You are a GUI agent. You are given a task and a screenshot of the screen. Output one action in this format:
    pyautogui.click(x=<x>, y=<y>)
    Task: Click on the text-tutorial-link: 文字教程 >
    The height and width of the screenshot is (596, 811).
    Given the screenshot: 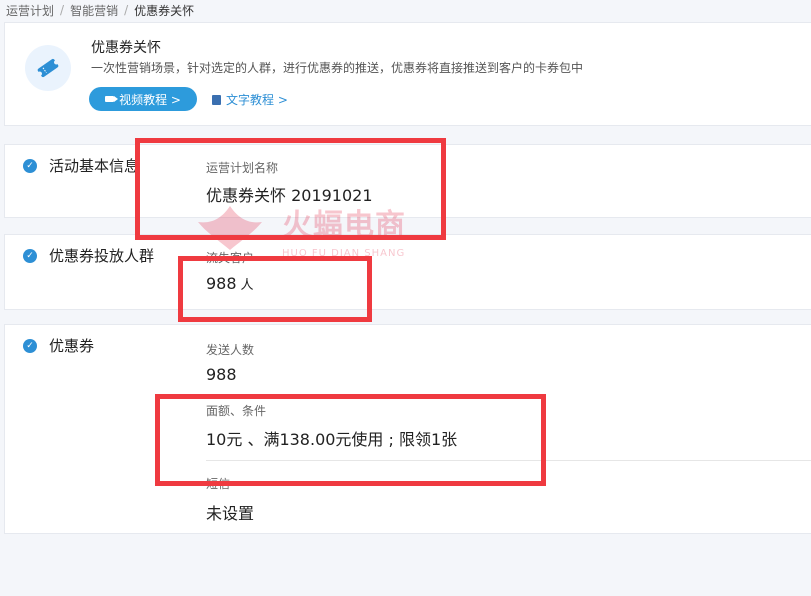 What is the action you would take?
    pyautogui.click(x=250, y=99)
    